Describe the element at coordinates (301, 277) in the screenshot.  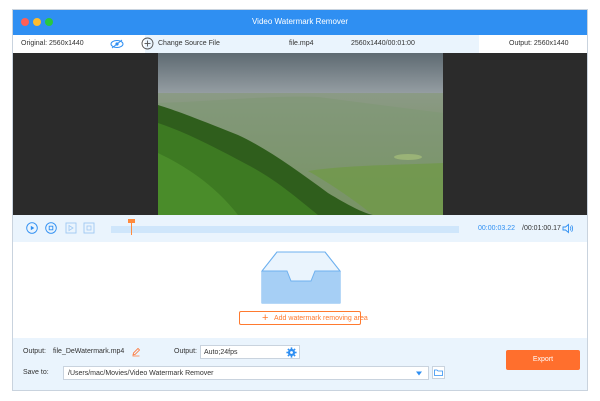
I see `tray-icon` at that location.